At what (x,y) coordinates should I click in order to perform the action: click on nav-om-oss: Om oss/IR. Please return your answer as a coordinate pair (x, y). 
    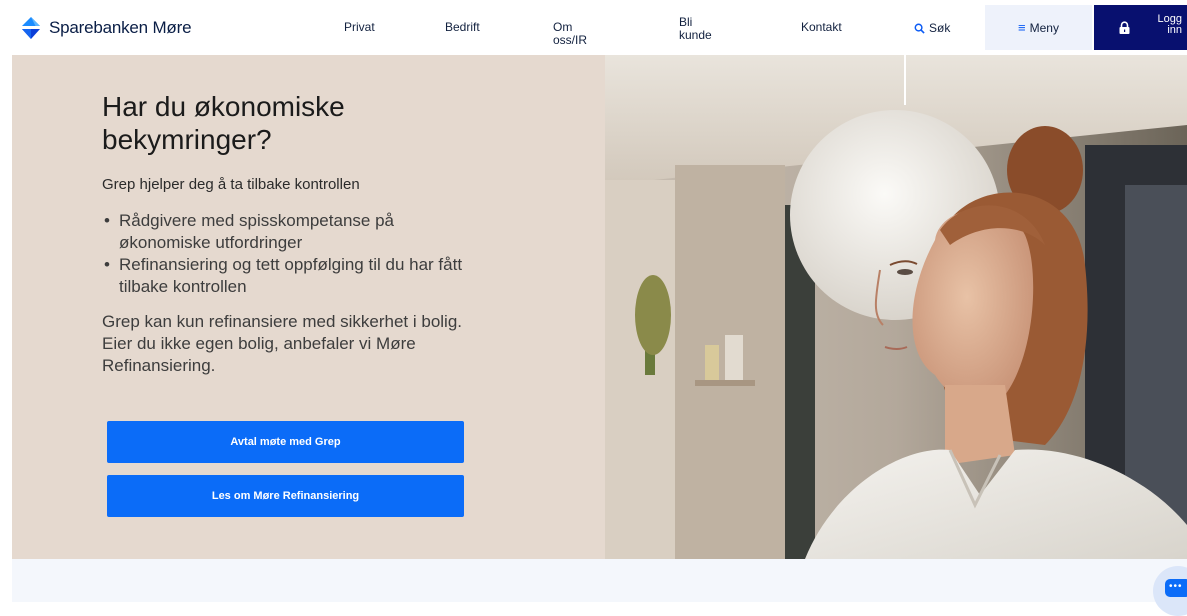
    Looking at the image, I should click on (570, 34).